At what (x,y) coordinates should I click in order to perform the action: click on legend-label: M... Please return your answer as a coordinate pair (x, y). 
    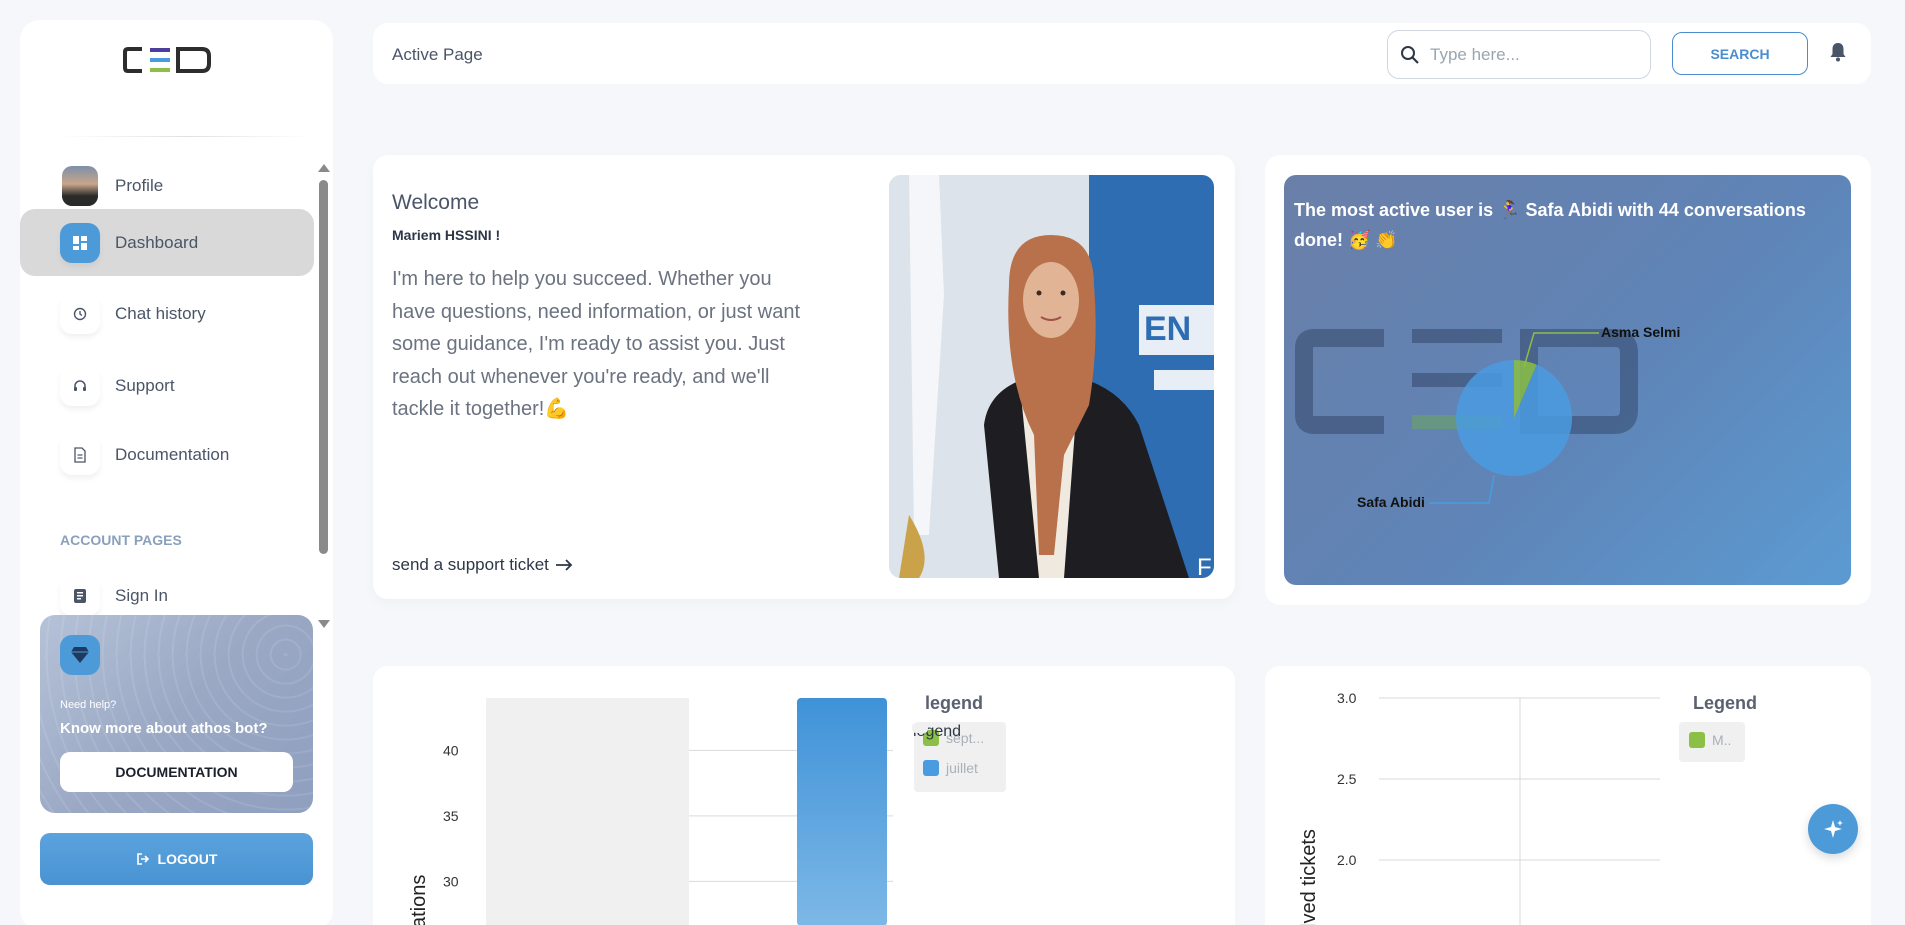
    Looking at the image, I should click on (1721, 740).